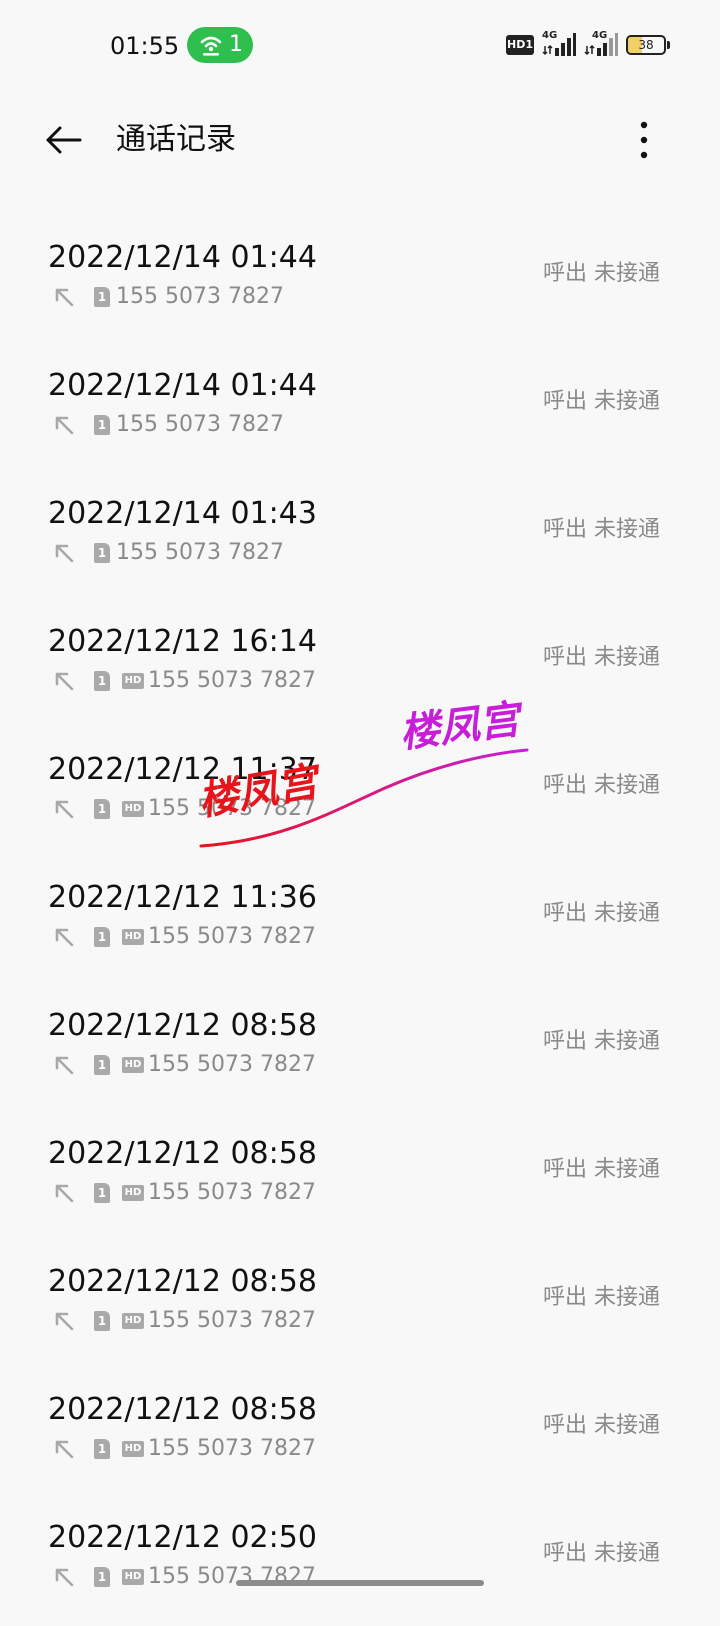  Describe the element at coordinates (182, 1537) in the screenshot. I see `call-datetime: 2022/12/12 02:50` at that location.